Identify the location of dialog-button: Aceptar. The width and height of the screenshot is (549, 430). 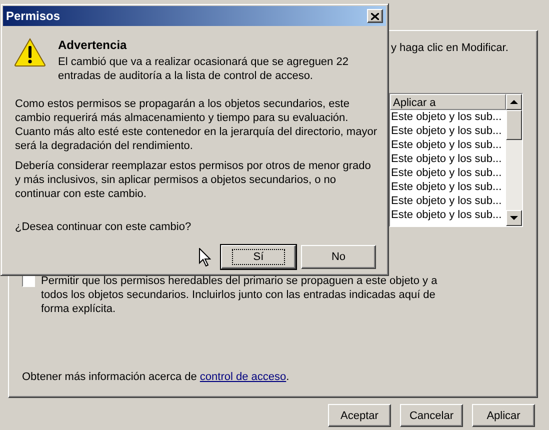
(359, 415).